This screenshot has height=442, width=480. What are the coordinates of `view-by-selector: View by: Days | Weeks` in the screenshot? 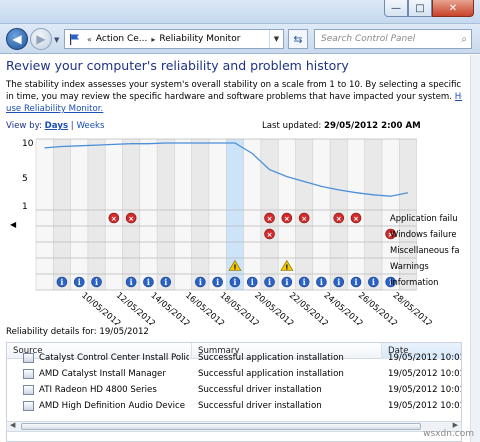 It's located at (55, 126).